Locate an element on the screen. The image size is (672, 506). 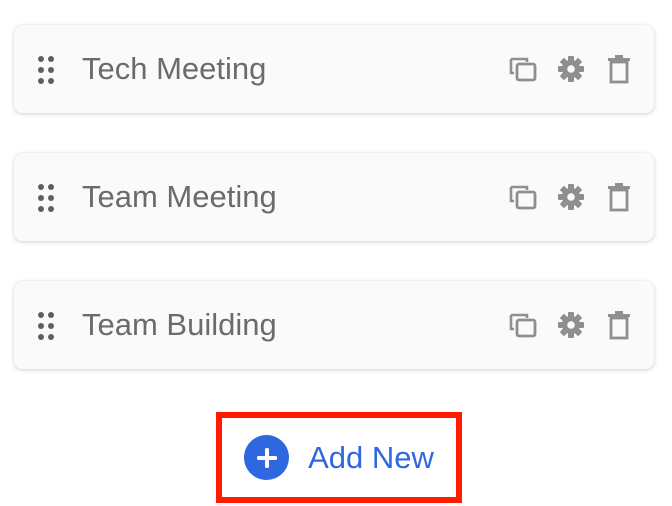
add-new-button: Add New is located at coordinates (339, 457).